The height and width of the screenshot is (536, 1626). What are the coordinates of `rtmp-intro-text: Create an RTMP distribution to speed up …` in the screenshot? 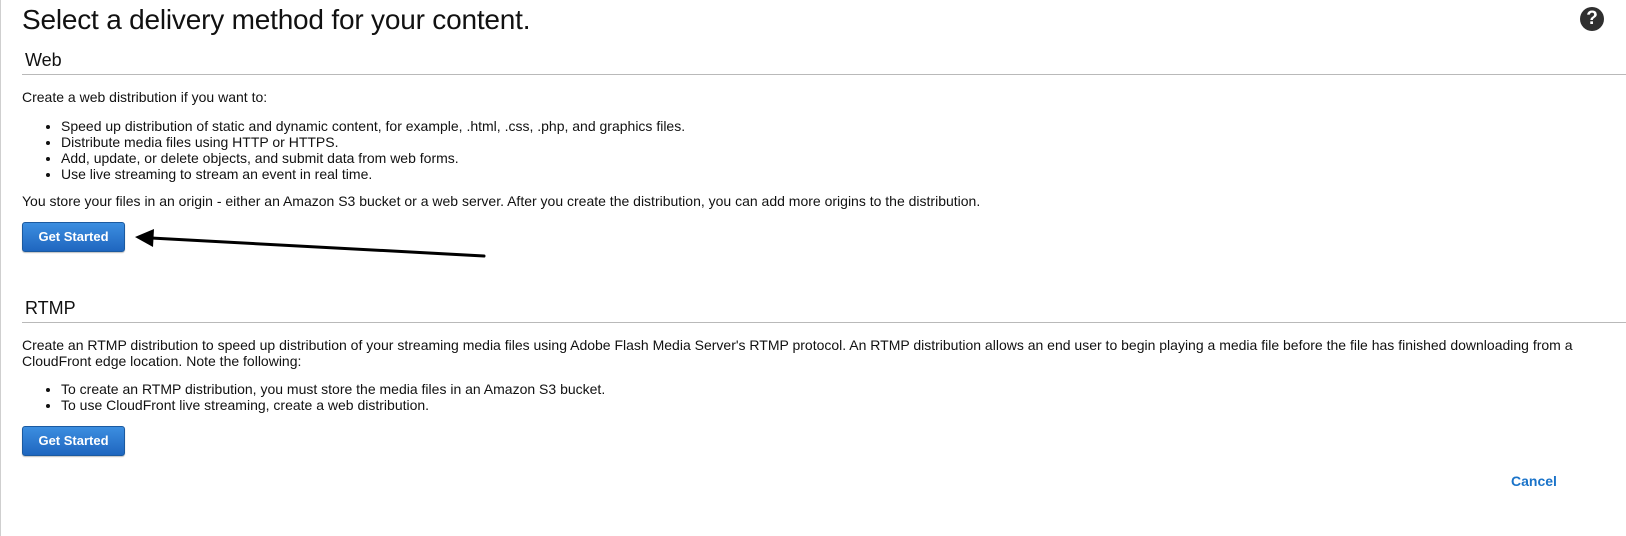 It's located at (797, 353).